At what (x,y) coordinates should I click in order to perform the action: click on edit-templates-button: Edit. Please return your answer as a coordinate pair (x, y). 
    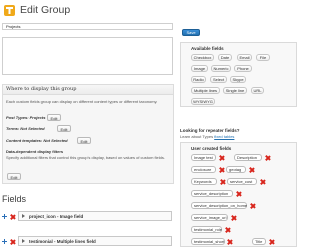
    Looking at the image, I should click on (84, 140).